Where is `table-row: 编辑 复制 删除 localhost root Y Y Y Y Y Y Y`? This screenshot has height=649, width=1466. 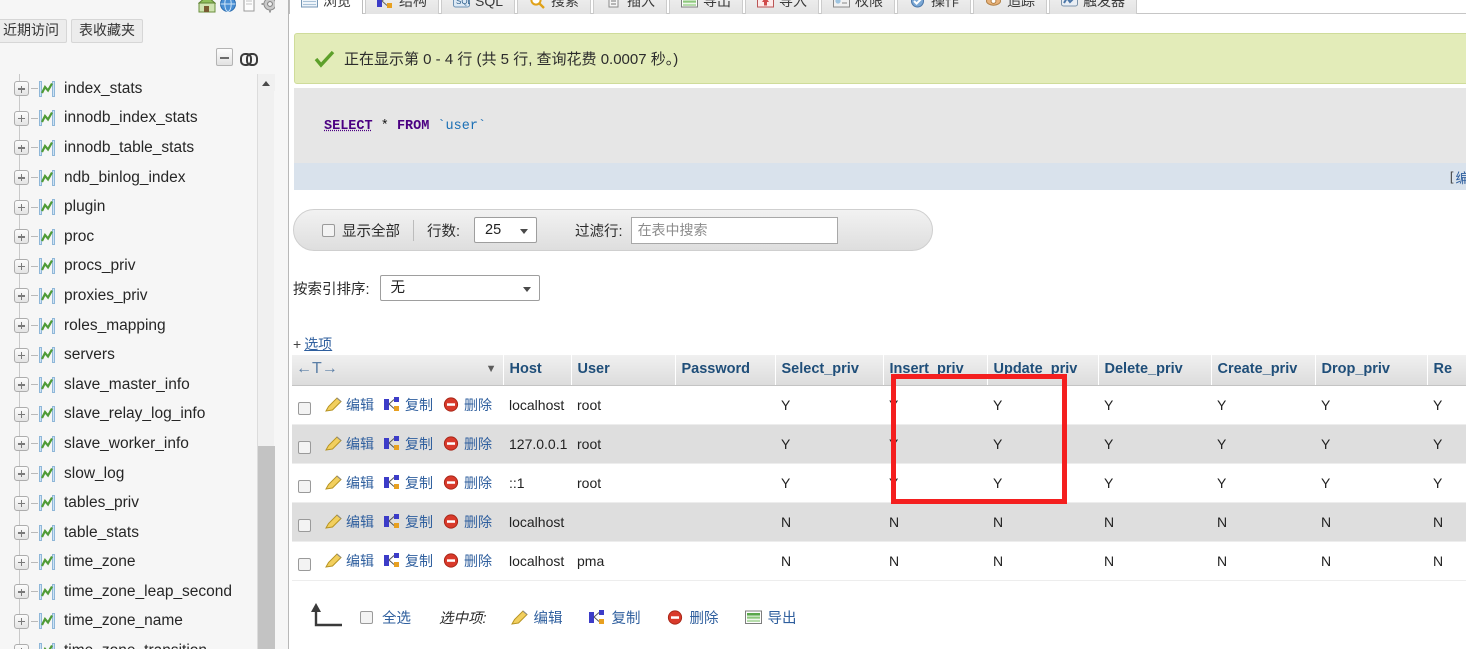 table-row: 编辑 复制 删除 localhost root Y Y Y Y Y Y Y is located at coordinates (879, 405).